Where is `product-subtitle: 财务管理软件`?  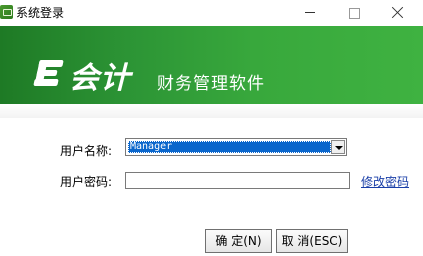
product-subtitle: 财务管理软件 is located at coordinates (211, 84).